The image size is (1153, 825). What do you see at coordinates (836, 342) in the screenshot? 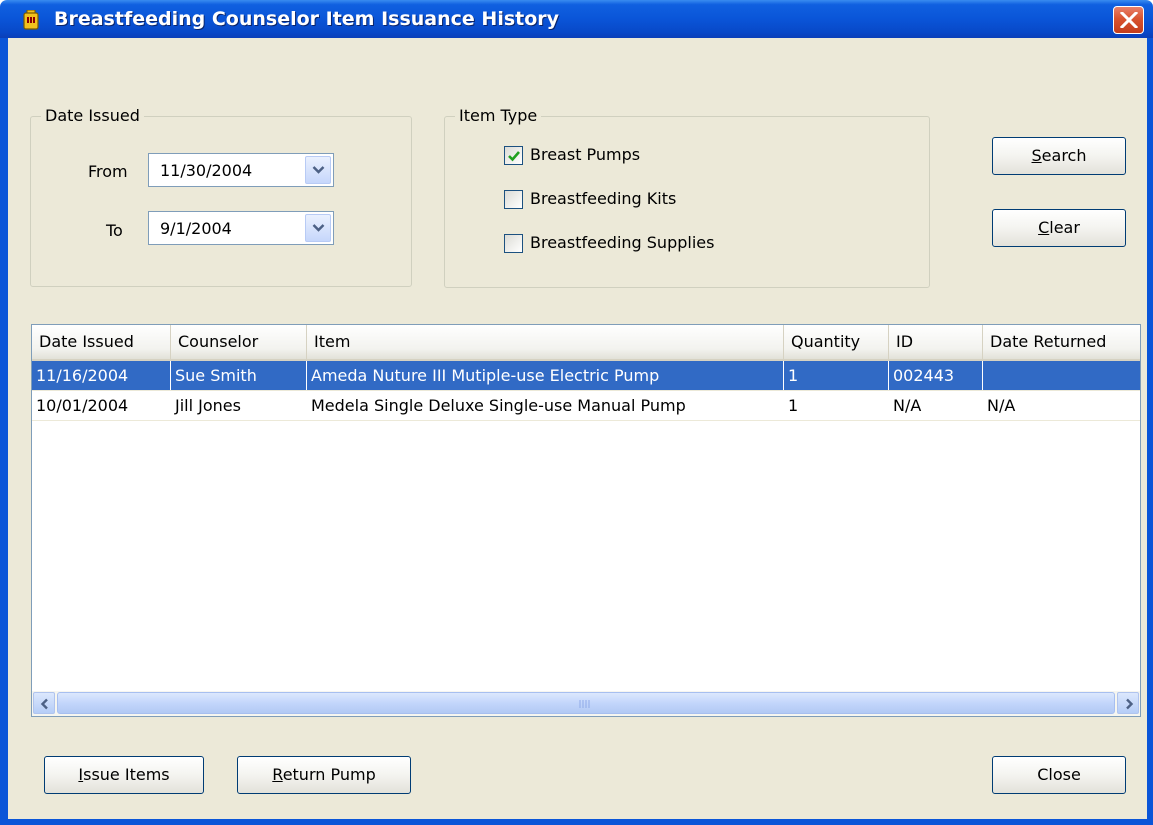
I see `column-header-quantity: Quantity` at bounding box center [836, 342].